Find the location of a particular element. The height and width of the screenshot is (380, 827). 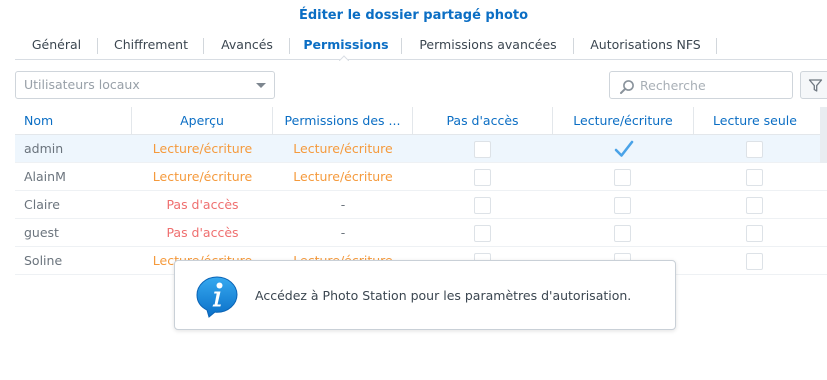

table-row: guest Pas d'accès - is located at coordinates (421, 233).